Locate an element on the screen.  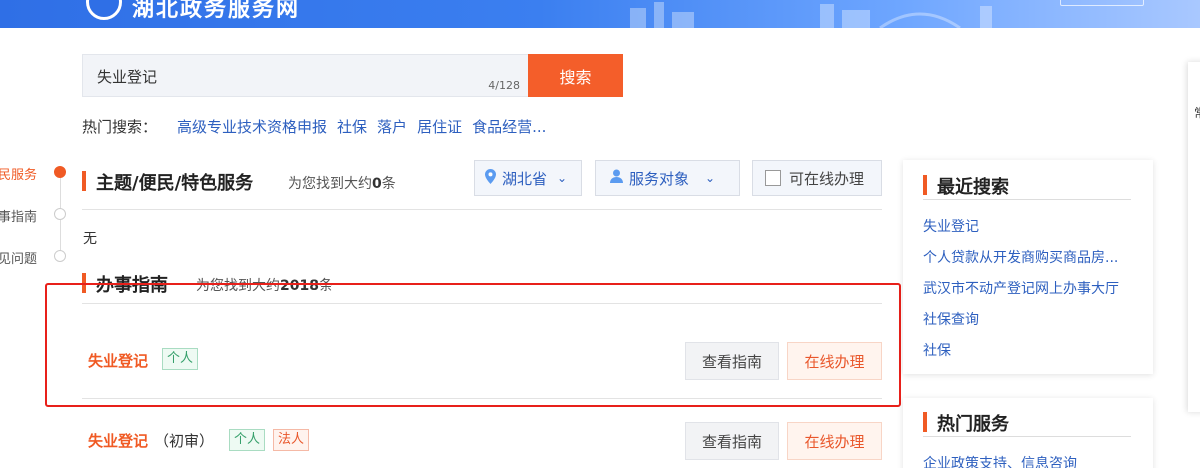
region-filter: 湖北省 ⌄ is located at coordinates (528, 178).